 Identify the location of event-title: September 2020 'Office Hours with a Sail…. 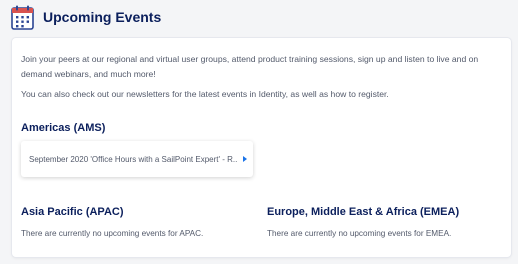
(133, 159).